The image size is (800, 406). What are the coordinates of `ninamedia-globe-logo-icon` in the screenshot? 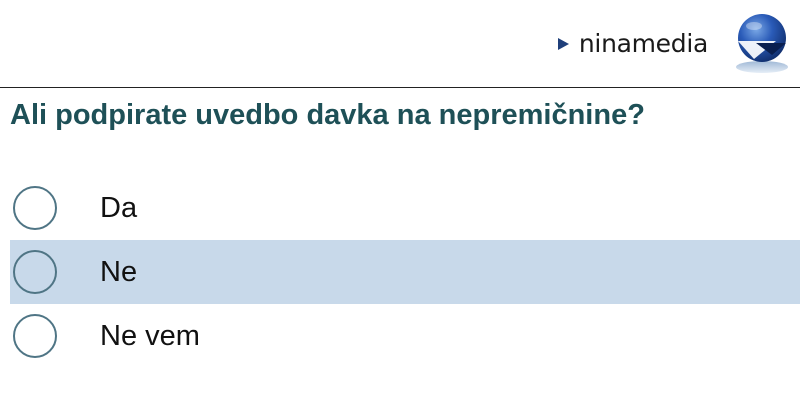 It's located at (762, 43).